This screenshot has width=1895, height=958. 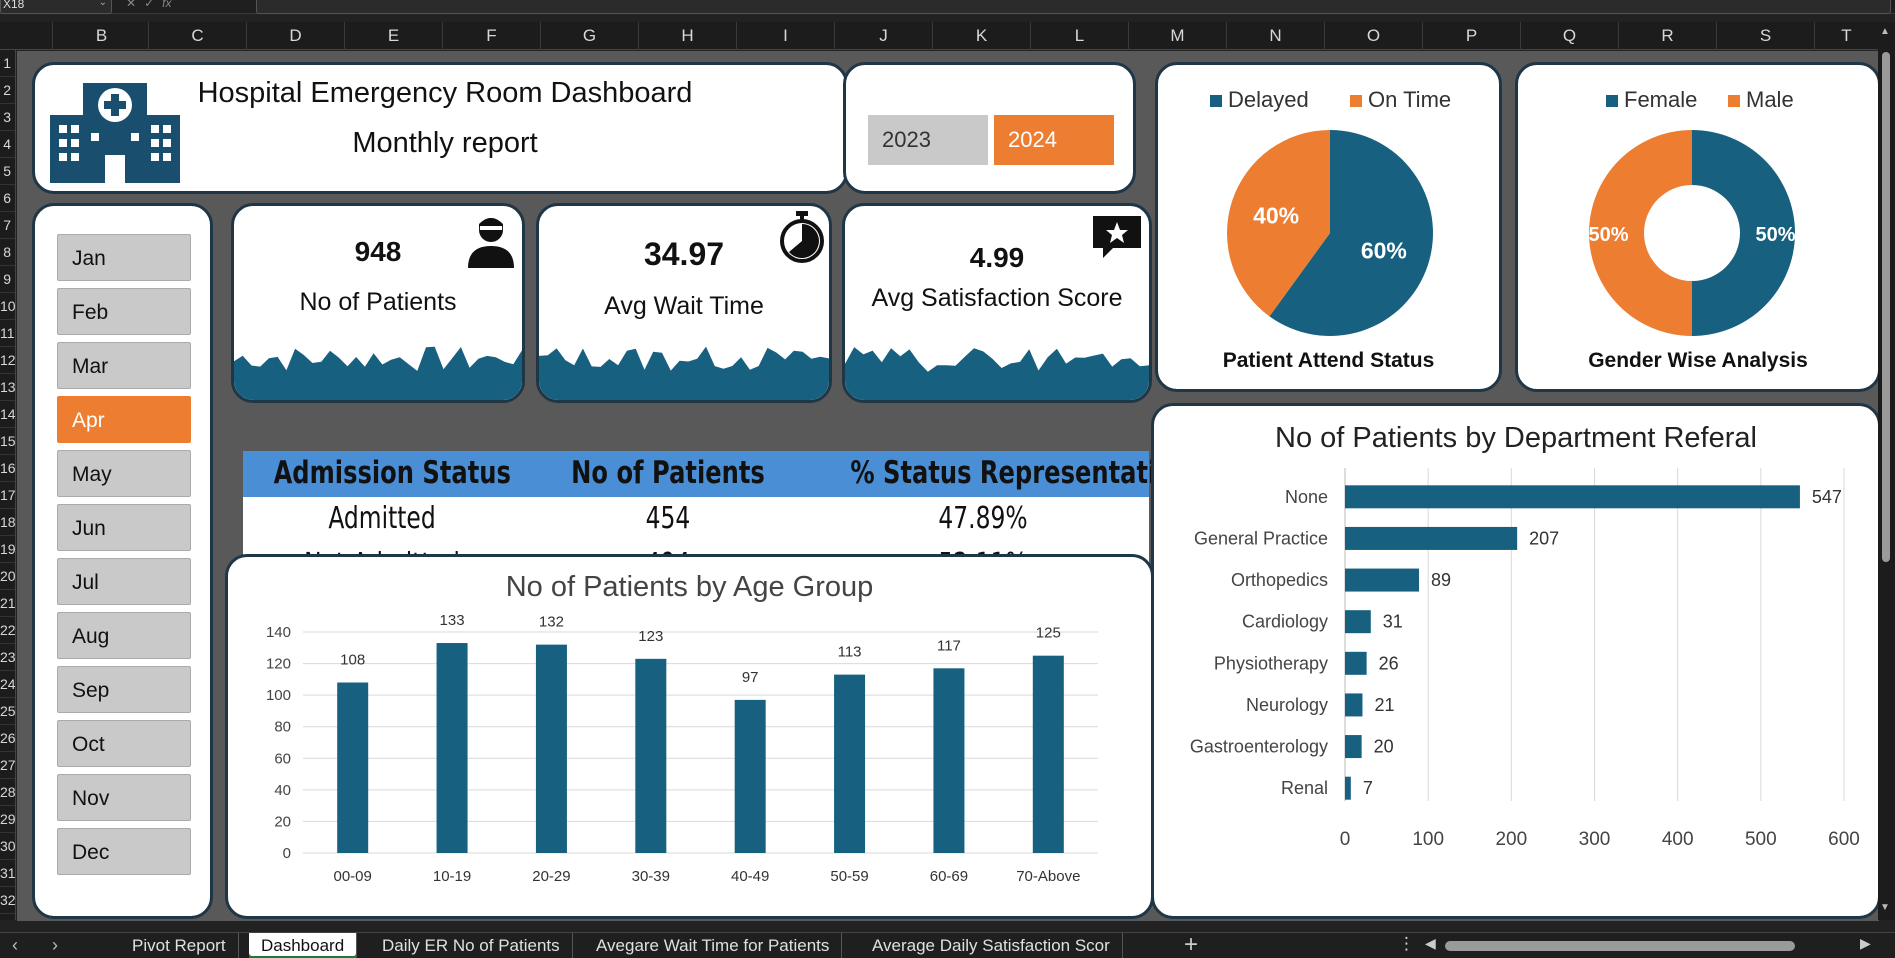 I want to click on row-header: 2, so click(x=7, y=90).